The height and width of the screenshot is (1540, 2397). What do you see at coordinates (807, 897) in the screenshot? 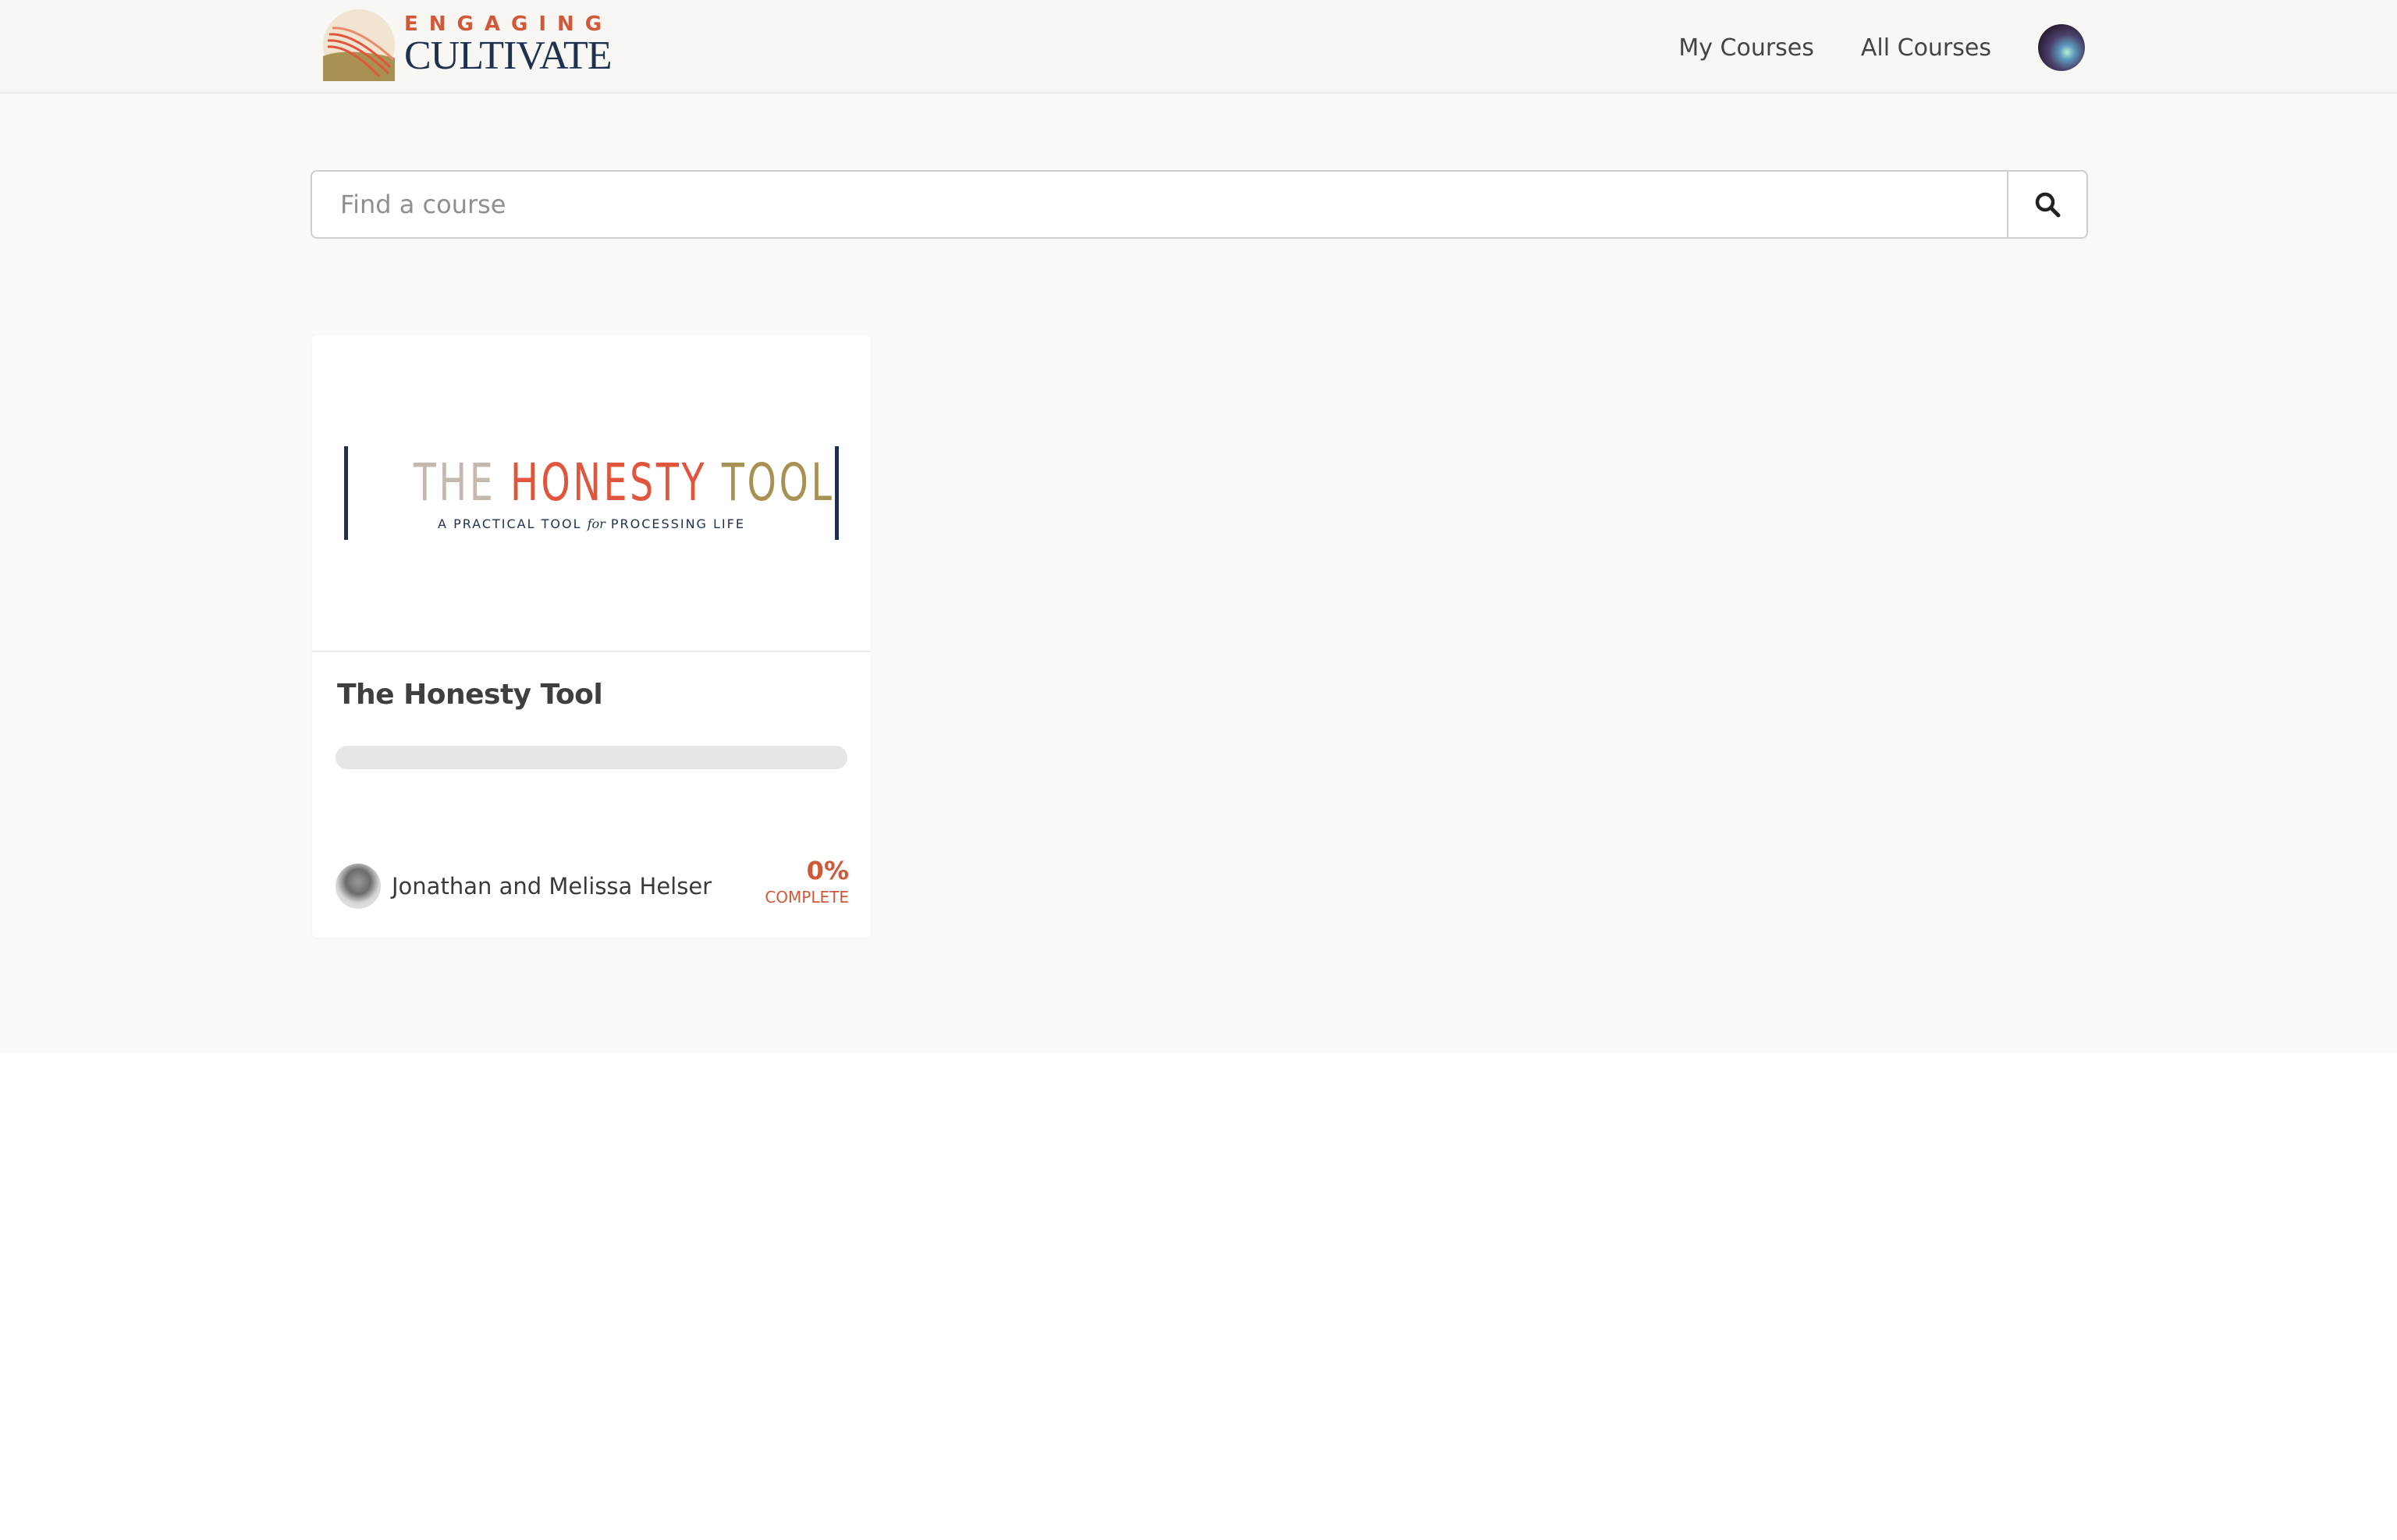
I see `completion-label: COMPLETE` at bounding box center [807, 897].